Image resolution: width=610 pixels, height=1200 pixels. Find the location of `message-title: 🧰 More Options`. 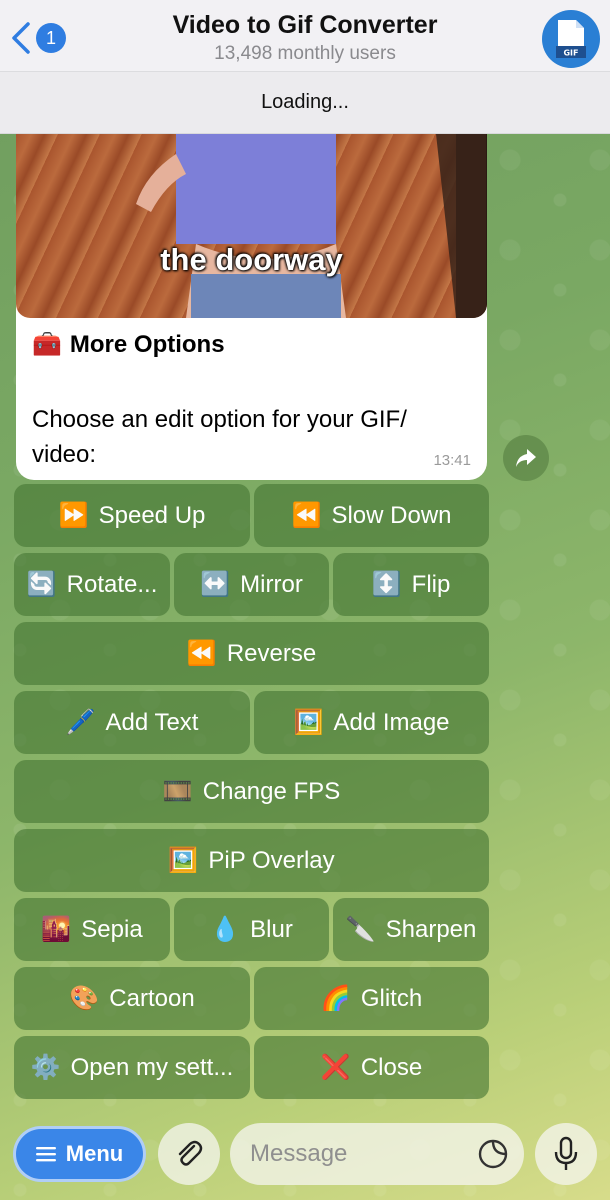

message-title: 🧰 More Options is located at coordinates (128, 344).